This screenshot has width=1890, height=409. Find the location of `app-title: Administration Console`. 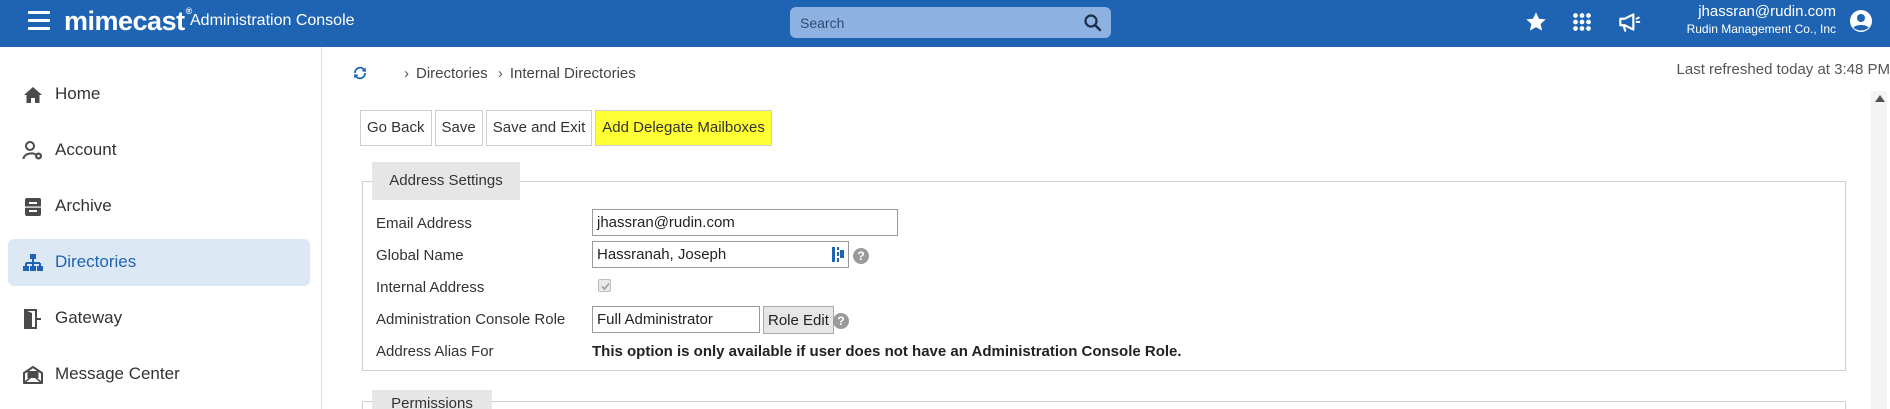

app-title: Administration Console is located at coordinates (272, 20).